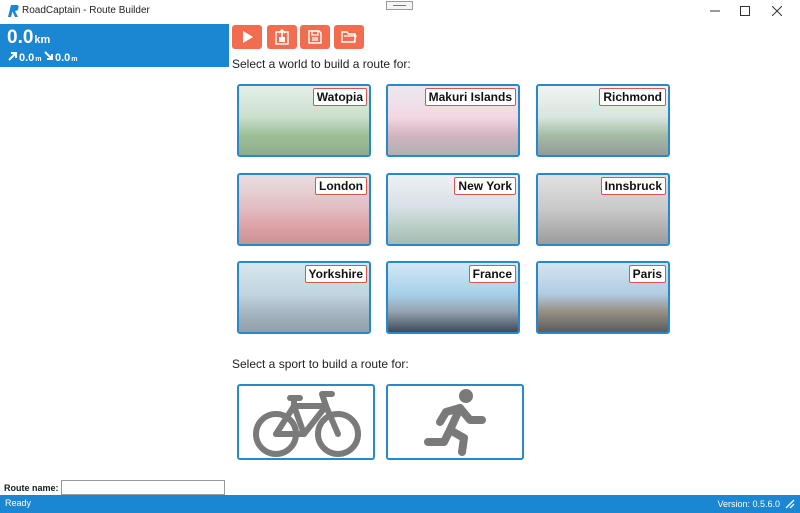 This screenshot has height=513, width=800. Describe the element at coordinates (38, 59) in the screenshot. I see `ascent-unit: m` at that location.